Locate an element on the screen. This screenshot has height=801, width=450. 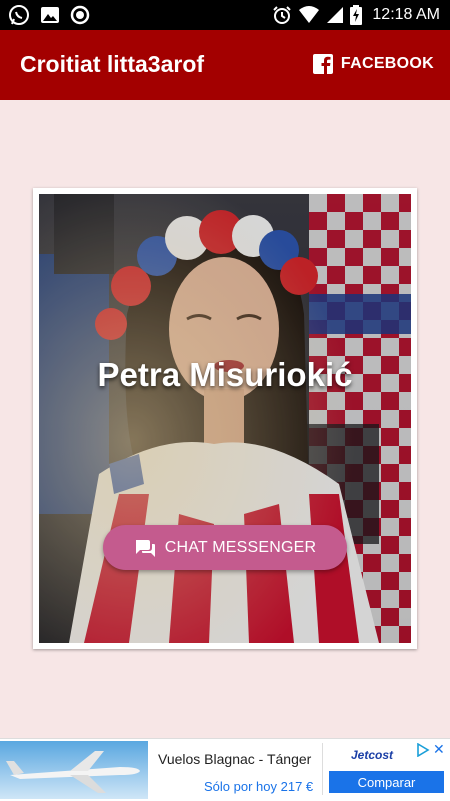
app-bar: Croitiat litta3arof FACEBOOK is located at coordinates (225, 65).